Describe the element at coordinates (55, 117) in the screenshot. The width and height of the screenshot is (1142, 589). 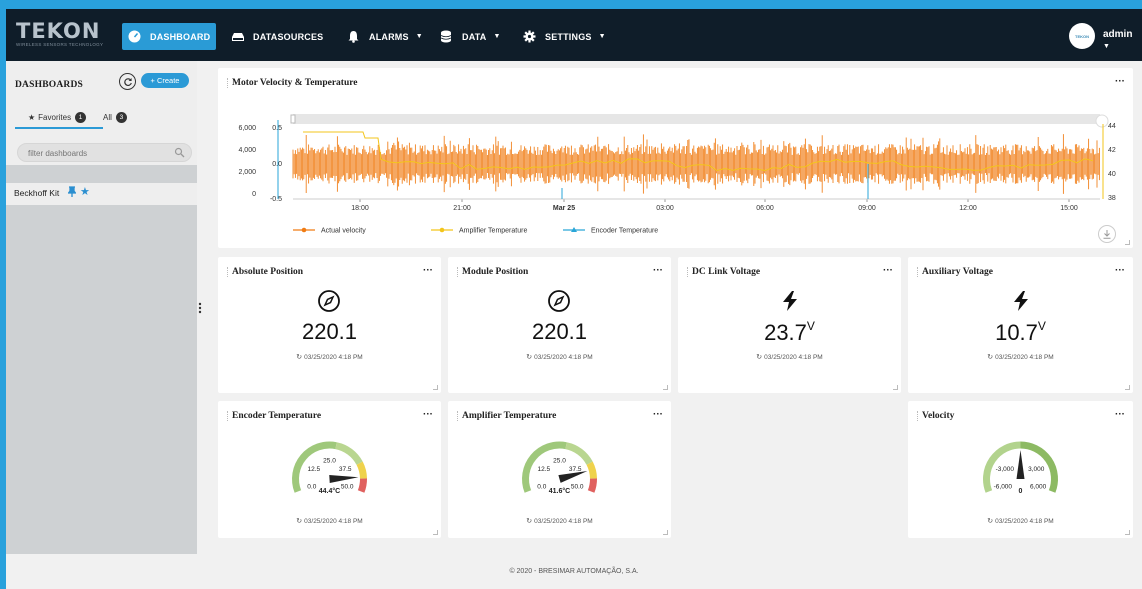
I see `tab-favorites-label: Favorites` at that location.